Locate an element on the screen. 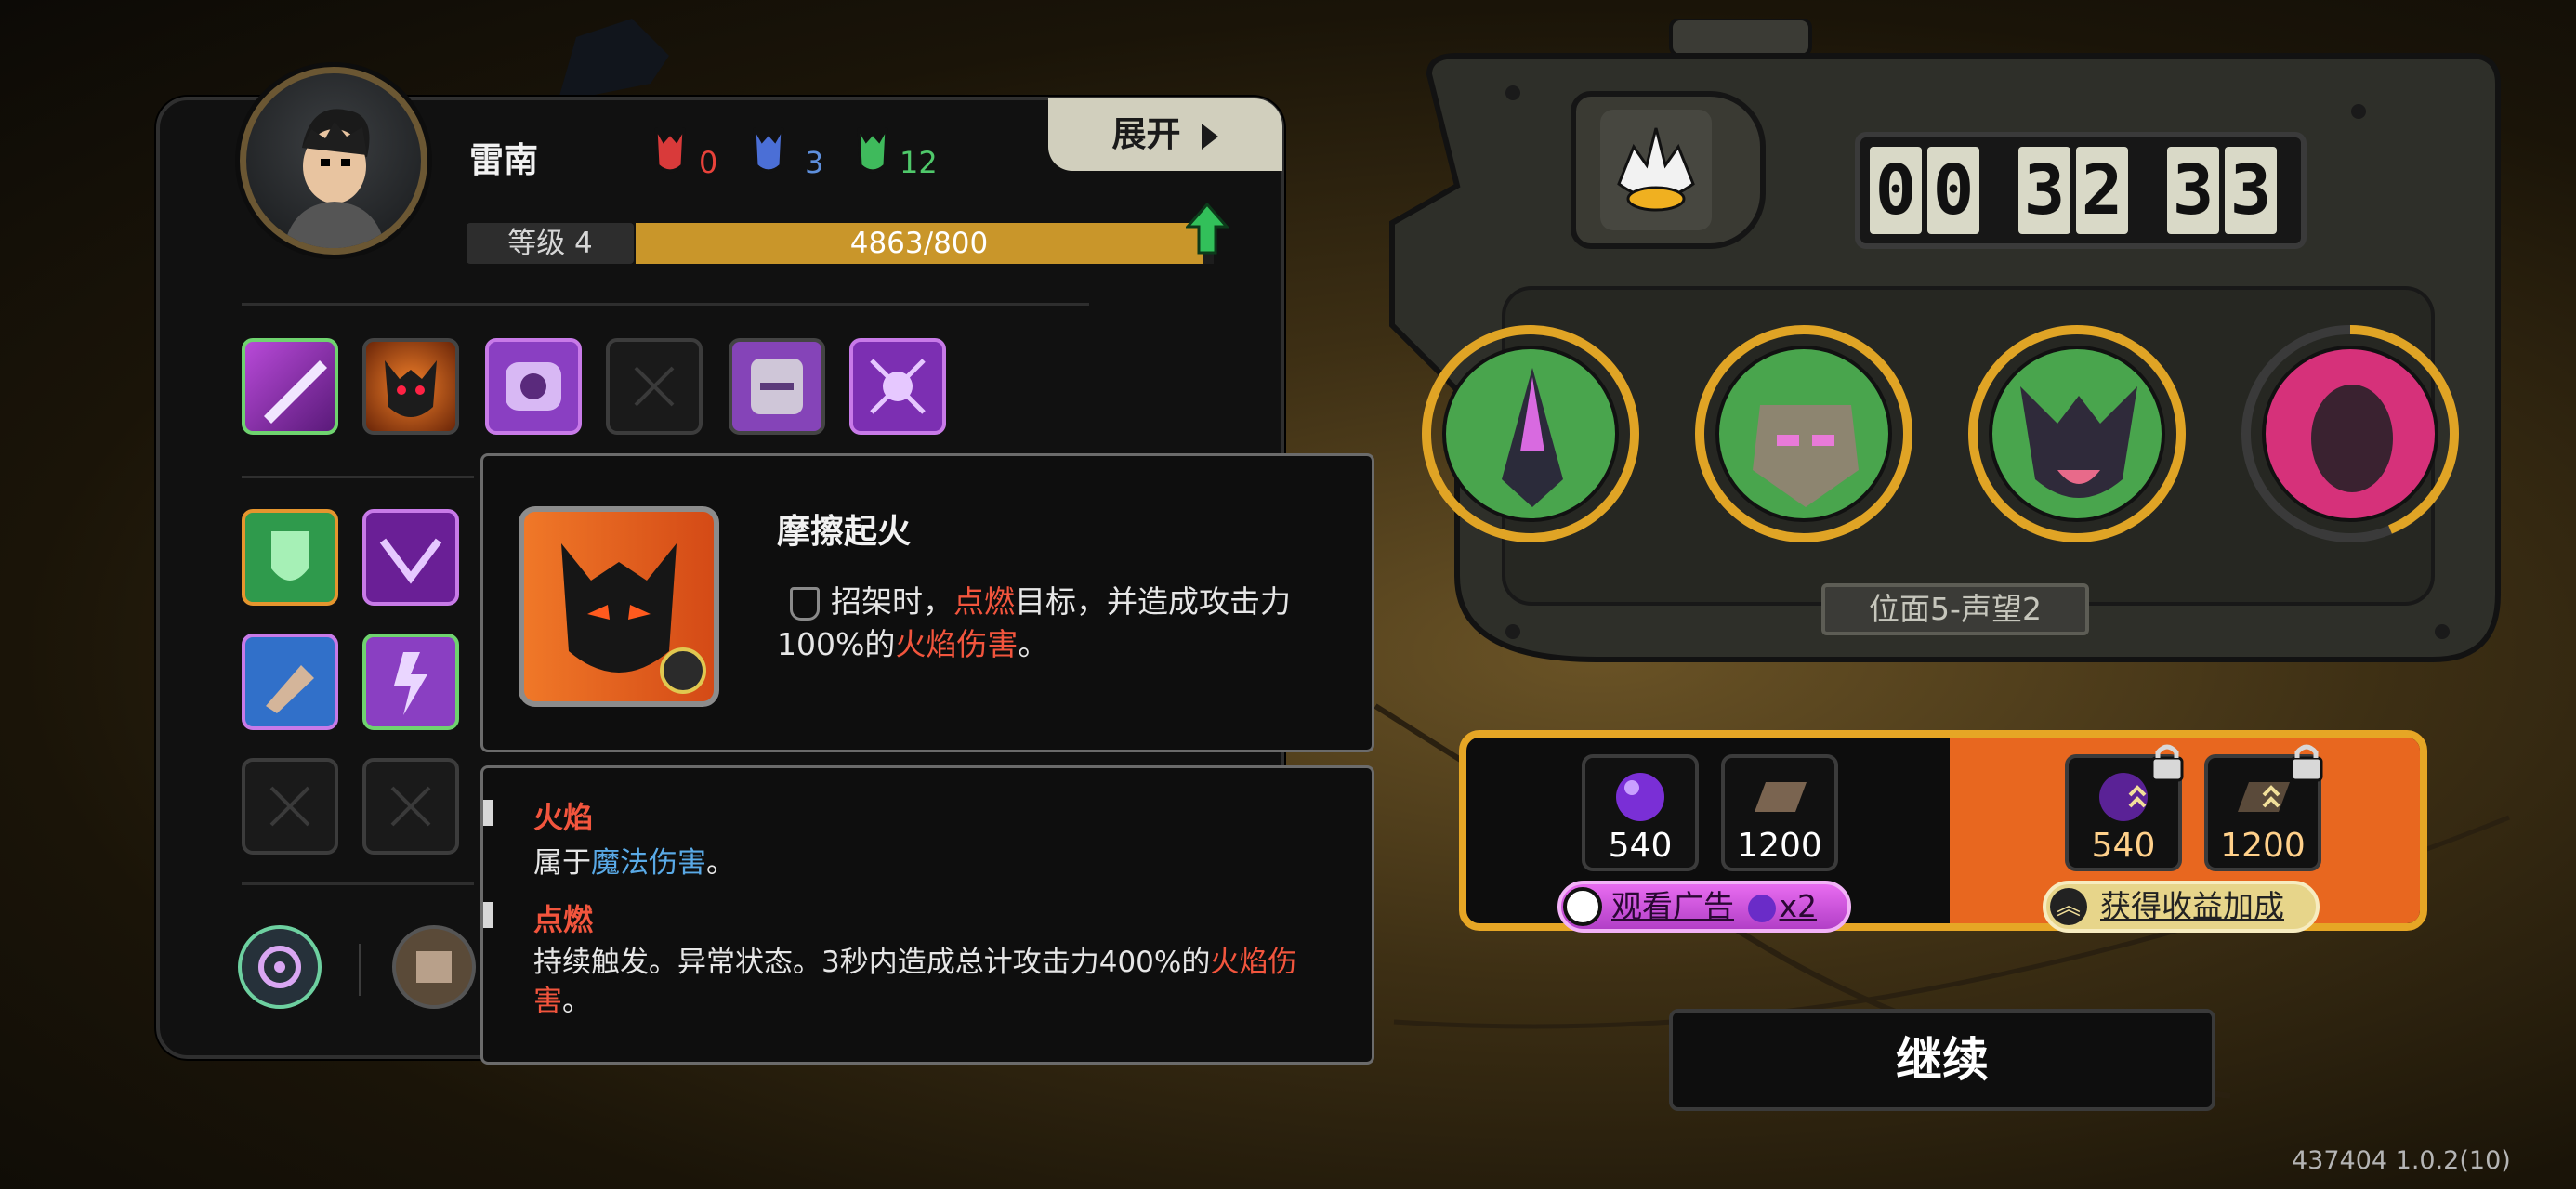  green-shield-icon is located at coordinates (290, 556).